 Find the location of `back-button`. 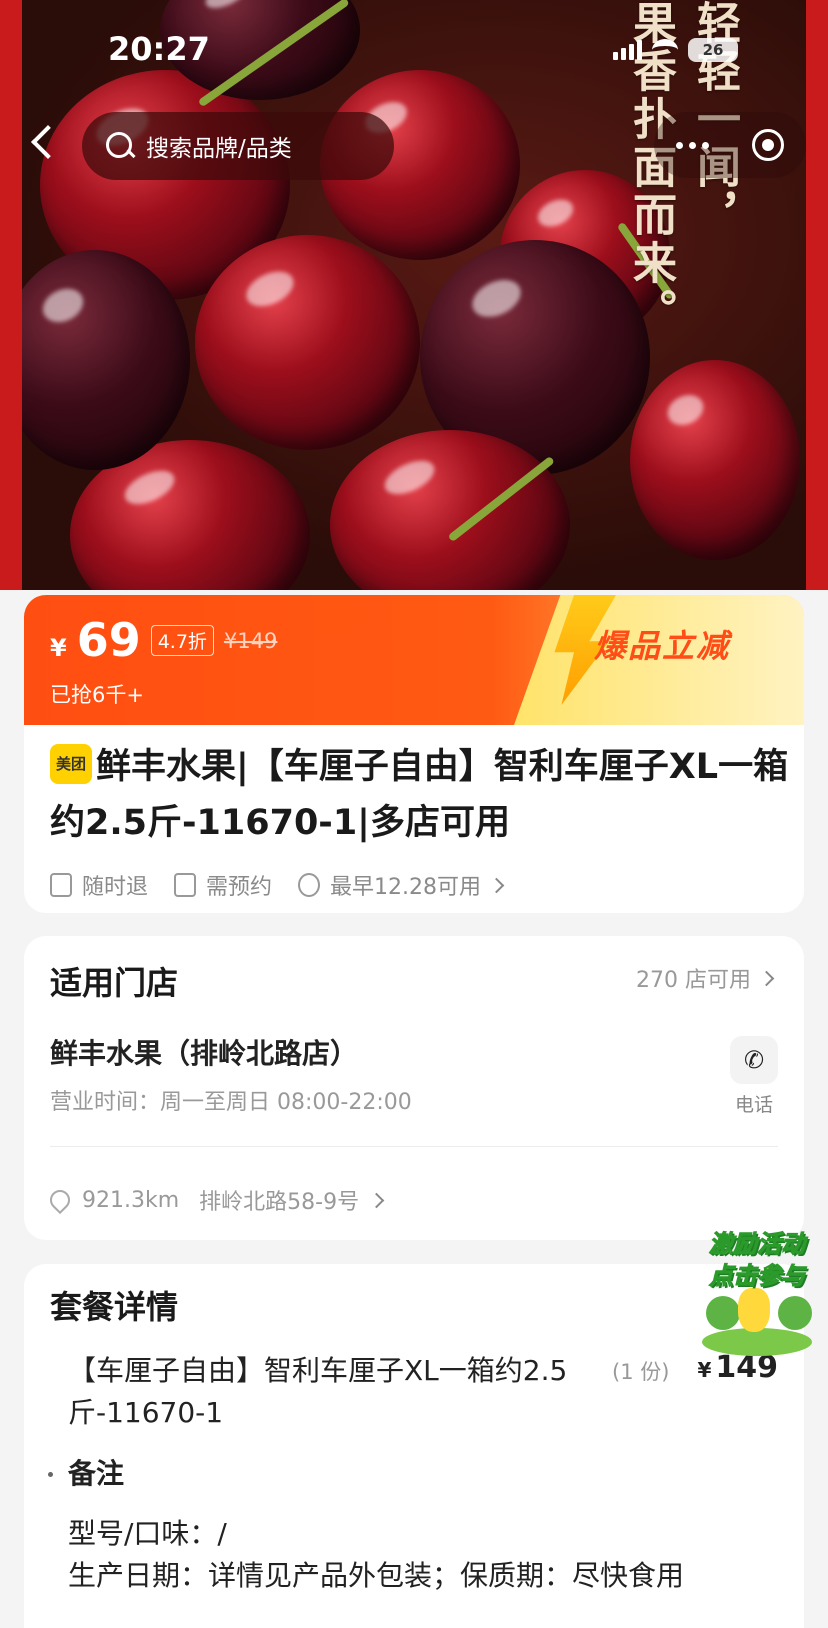

back-button is located at coordinates (42, 144).